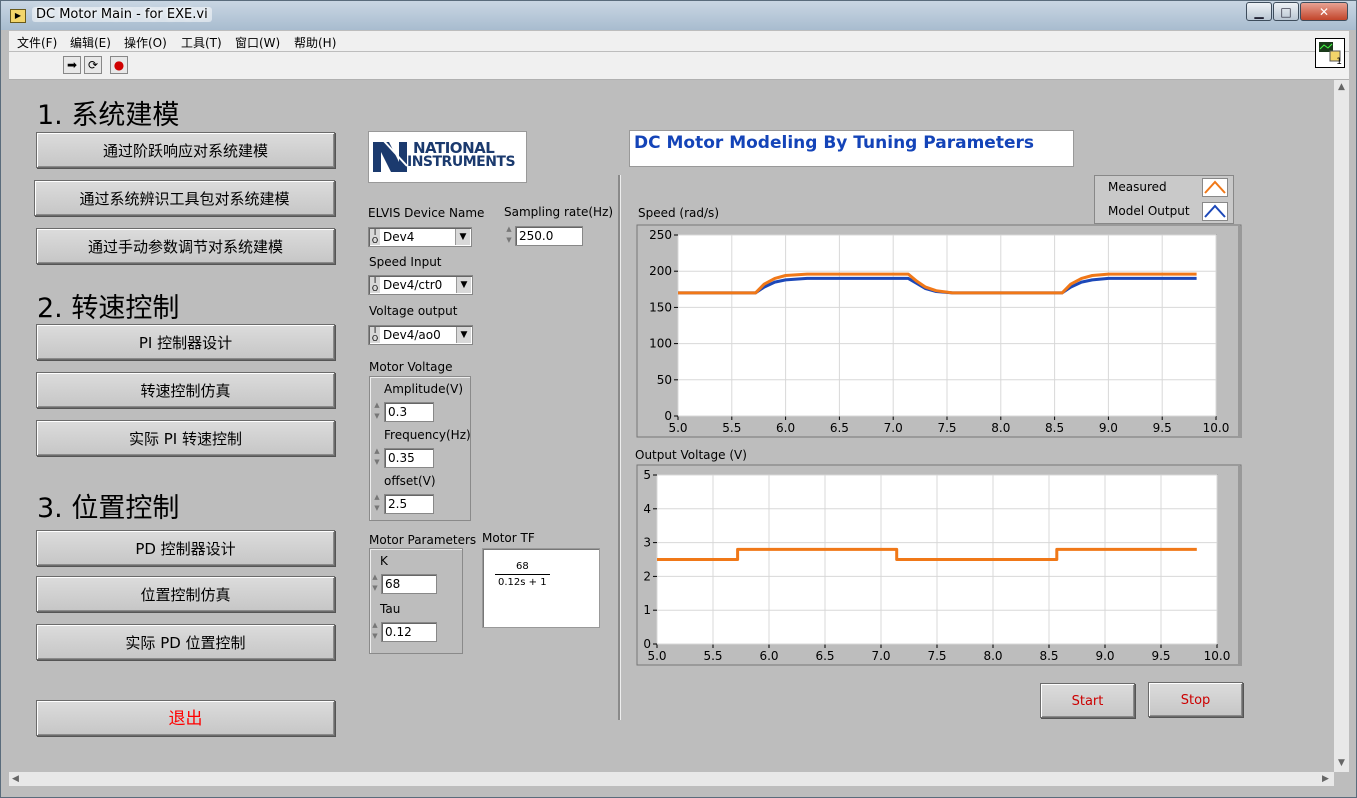 Image resolution: width=1357 pixels, height=798 pixels. Describe the element at coordinates (375, 584) in the screenshot. I see `k-spinner-icon: ▲ ▼` at that location.